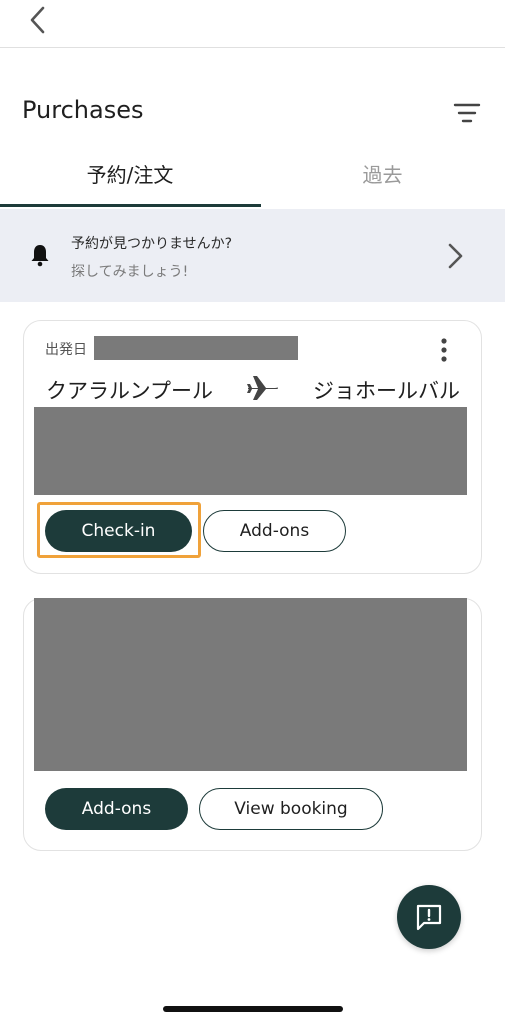 This screenshot has width=505, height=1024. Describe the element at coordinates (152, 244) in the screenshot. I see `banner-title: 予約が見つかりませんか?` at that location.